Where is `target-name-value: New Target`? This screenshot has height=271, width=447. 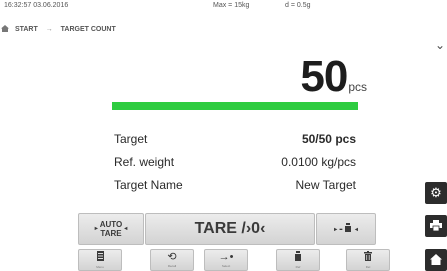 target-name-value: New Target is located at coordinates (325, 184).